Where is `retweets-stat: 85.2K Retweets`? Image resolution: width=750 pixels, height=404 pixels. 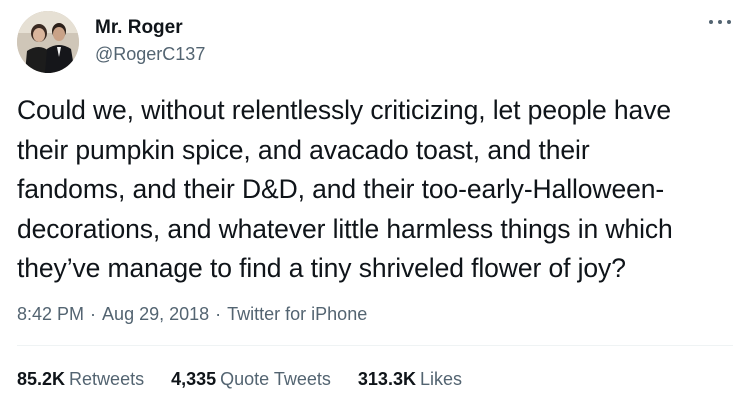 retweets-stat: 85.2K Retweets is located at coordinates (80, 379).